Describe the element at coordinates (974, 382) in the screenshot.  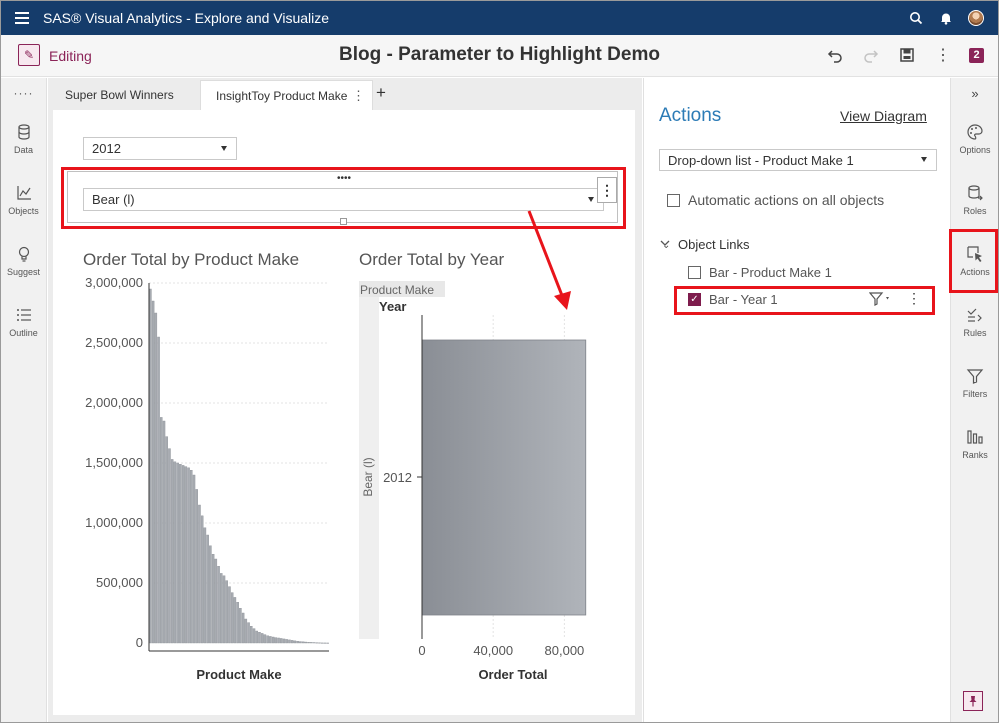
I see `rail-filters: Filters` at that location.